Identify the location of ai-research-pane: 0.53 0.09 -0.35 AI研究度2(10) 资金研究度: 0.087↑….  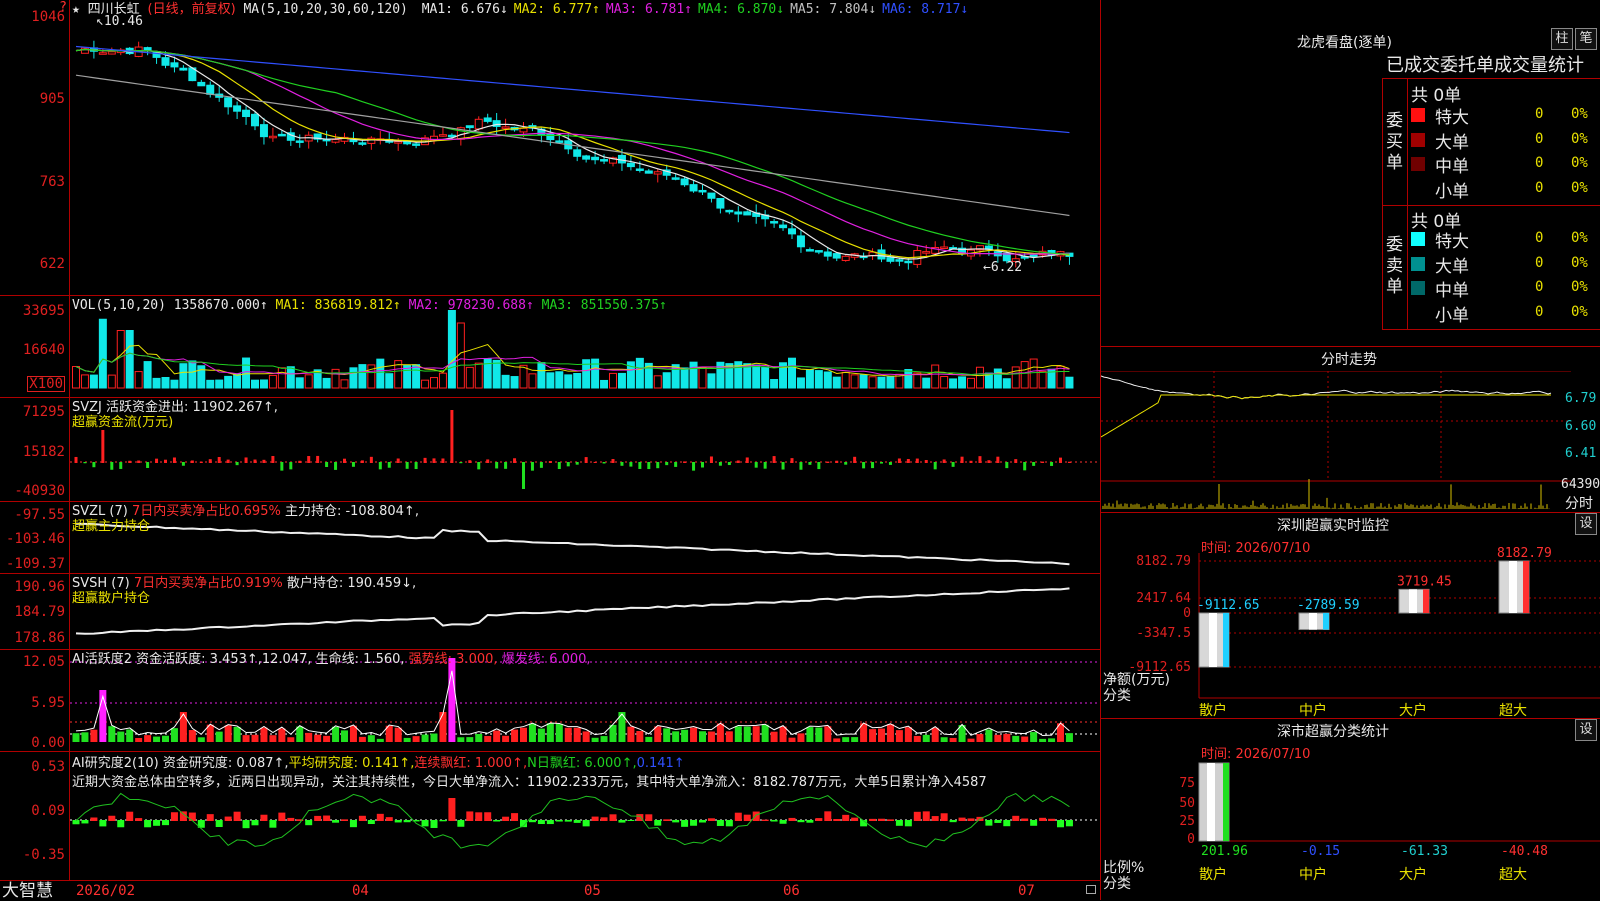
(550, 816).